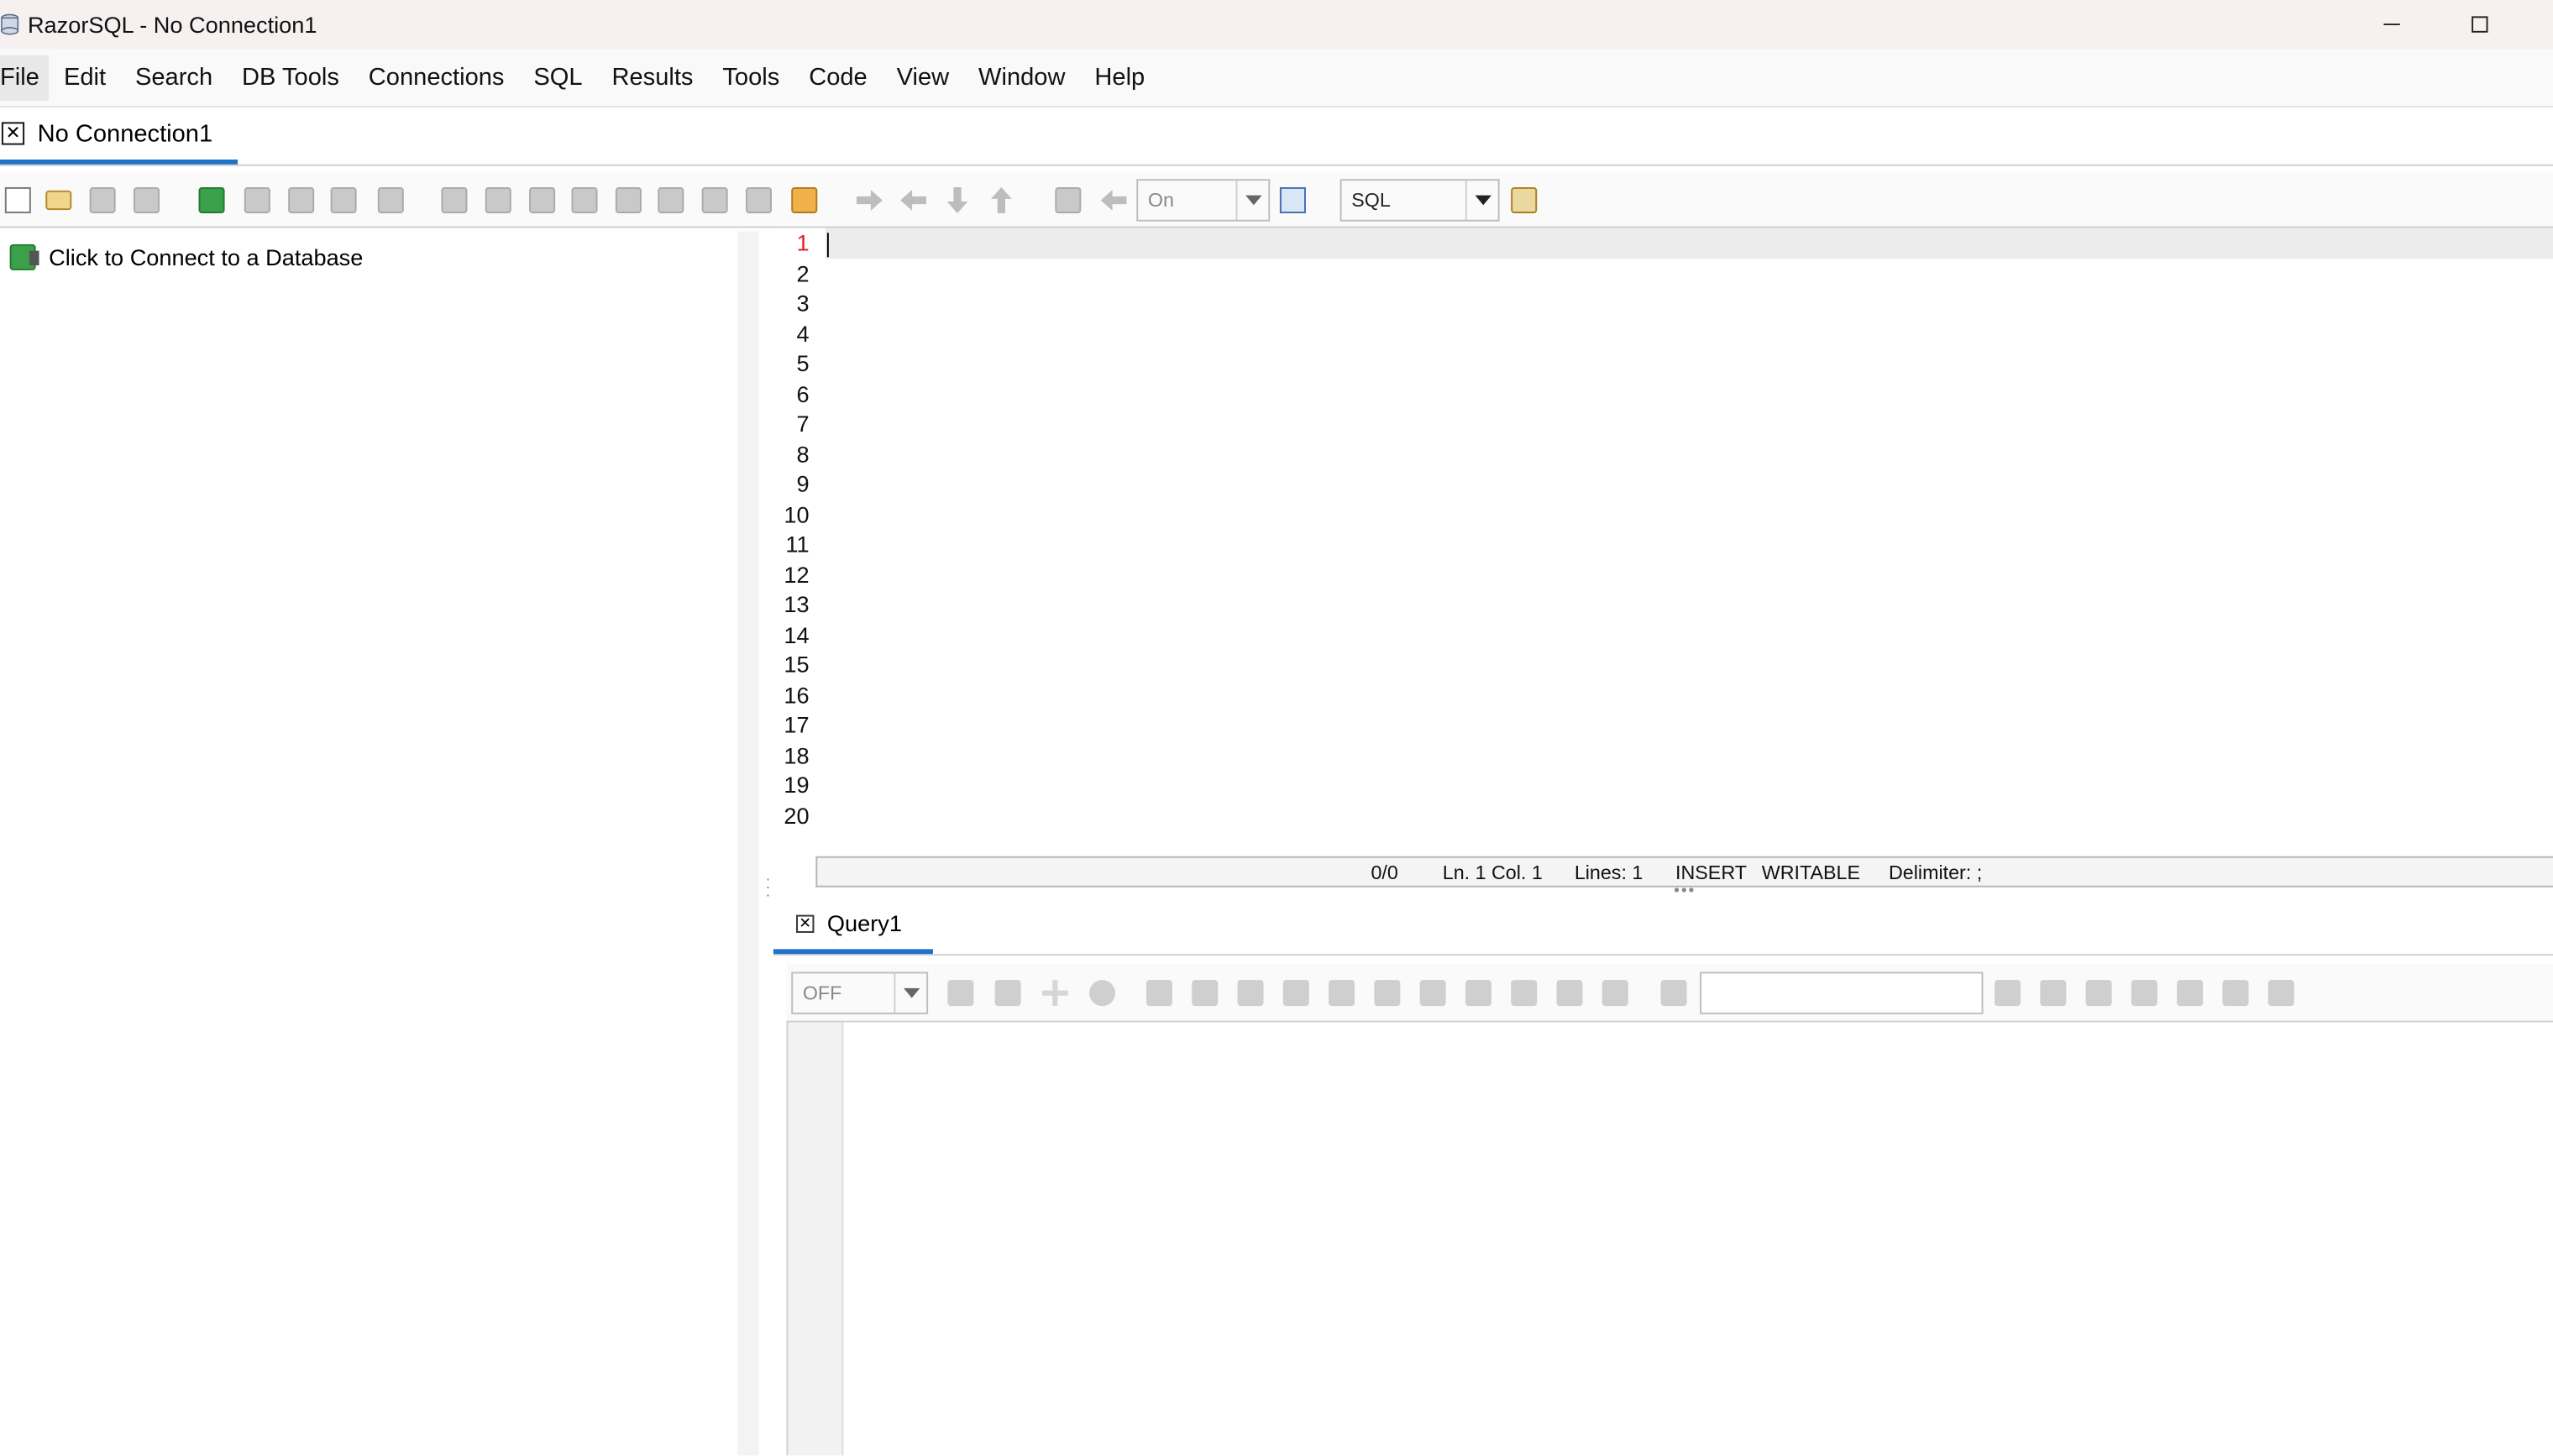  I want to click on columns-icon, so click(1432, 993).